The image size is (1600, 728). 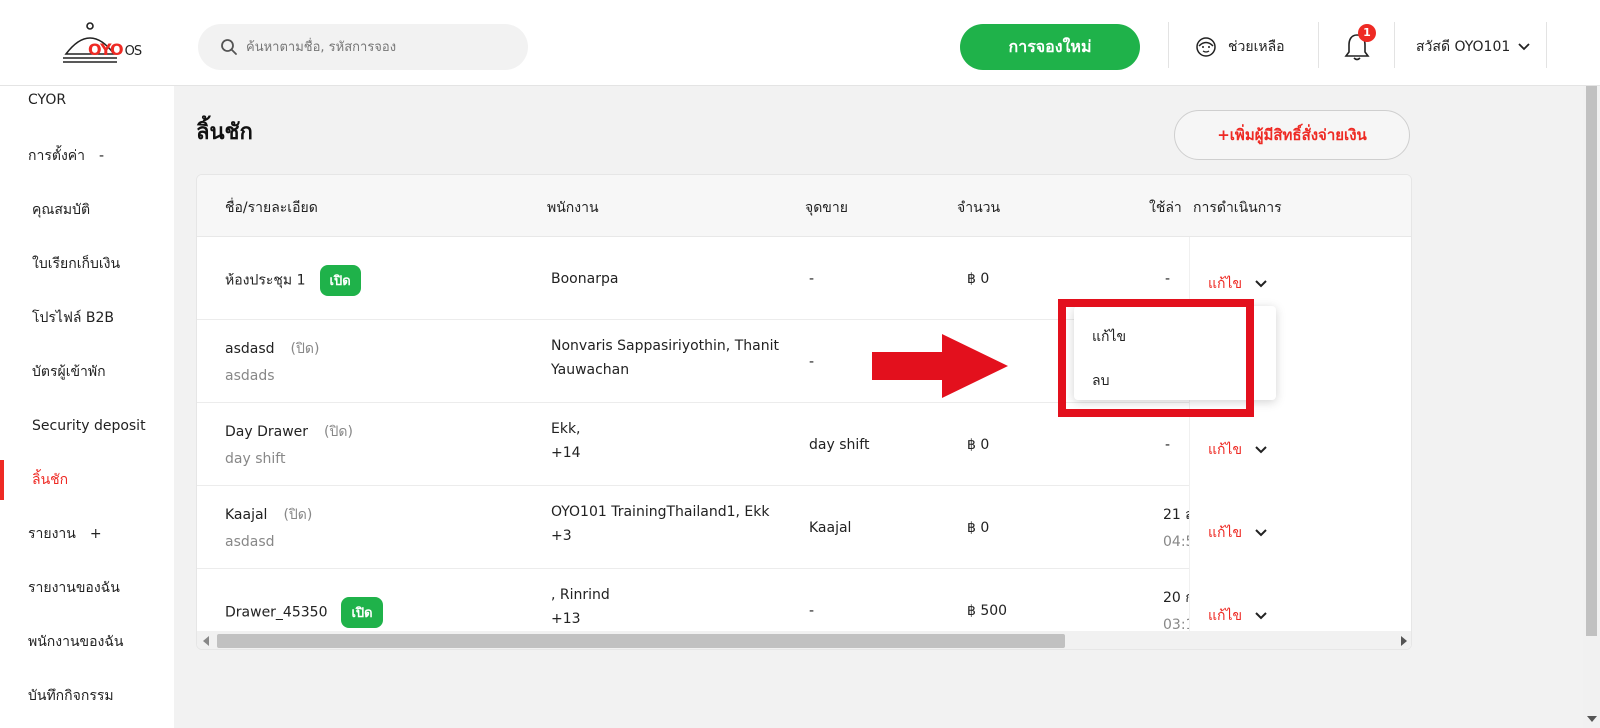 What do you see at coordinates (268, 527) in the screenshot?
I see `drawer-name-cell: Kaajal (ปิด) asdasd` at bounding box center [268, 527].